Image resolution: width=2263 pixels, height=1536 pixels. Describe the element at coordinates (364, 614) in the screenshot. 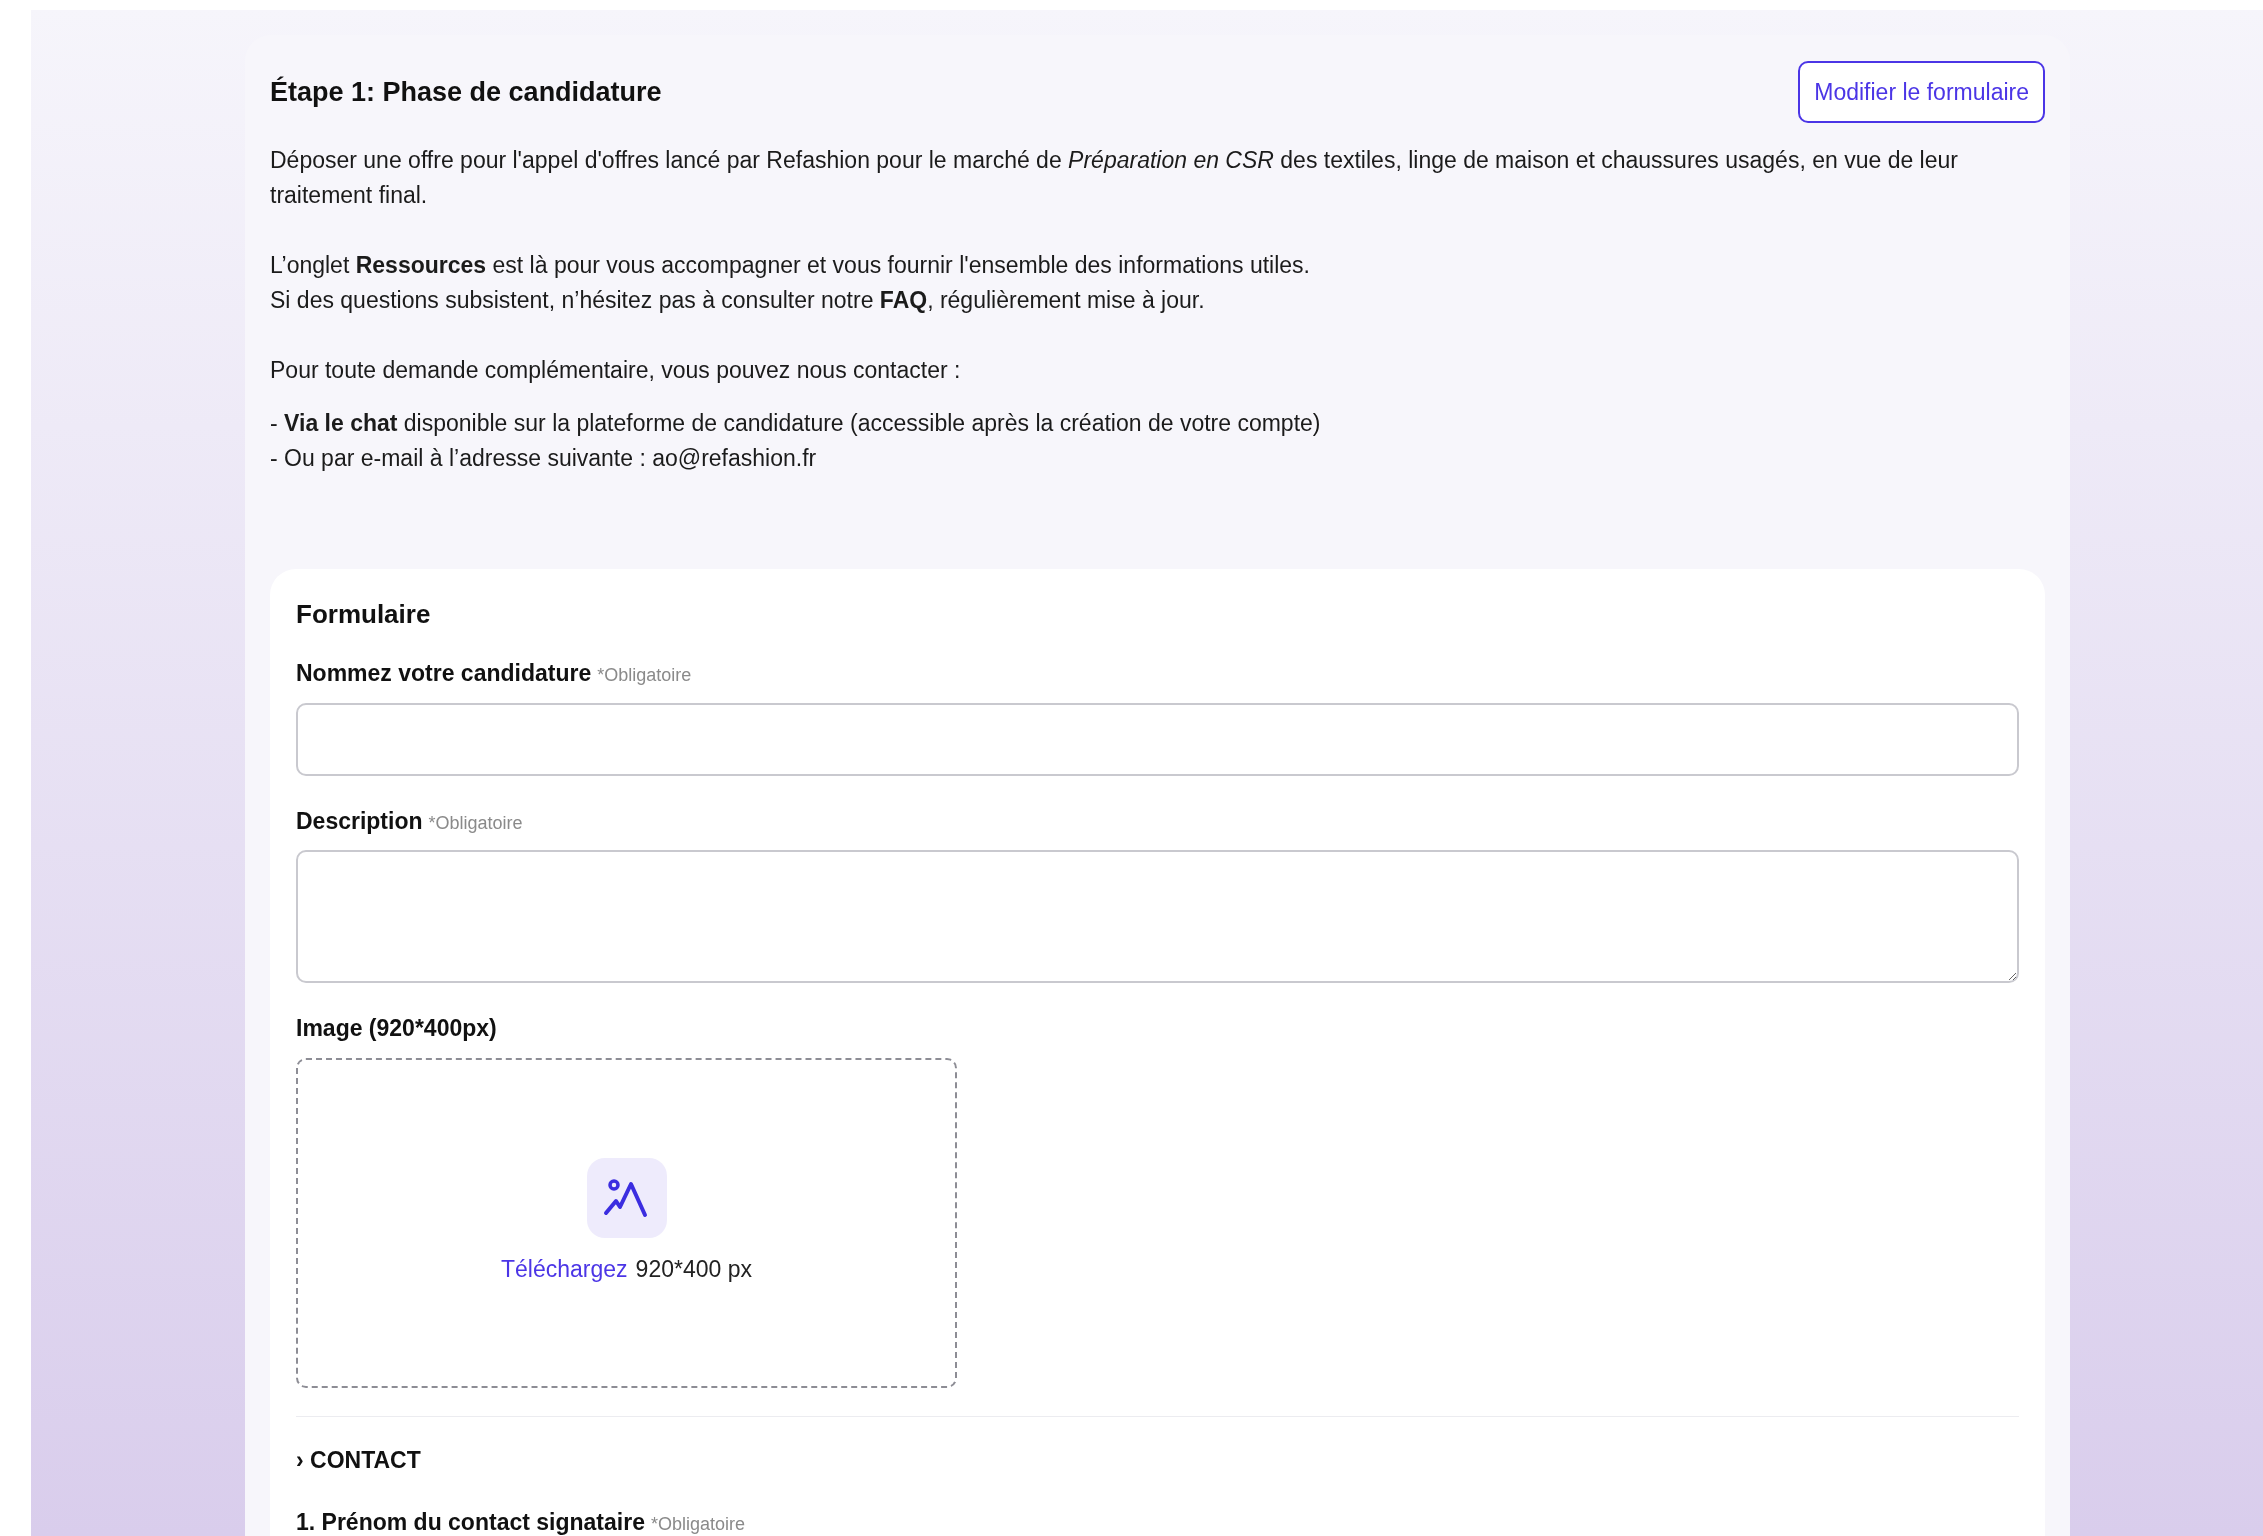

I see `form-title: Formulaire` at that location.